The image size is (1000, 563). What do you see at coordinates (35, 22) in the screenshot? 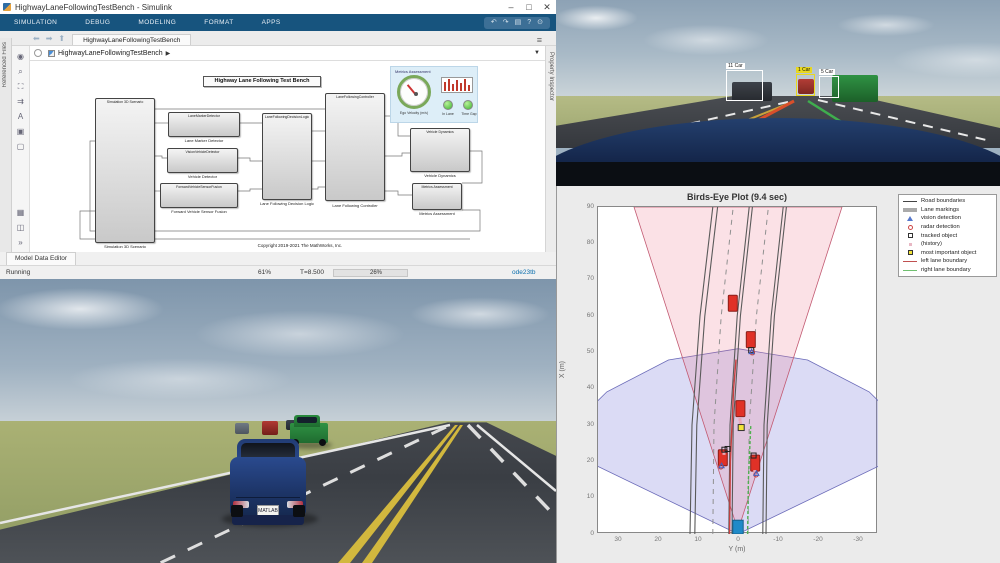
I see `tab-simulation: SIMULATION` at bounding box center [35, 22].